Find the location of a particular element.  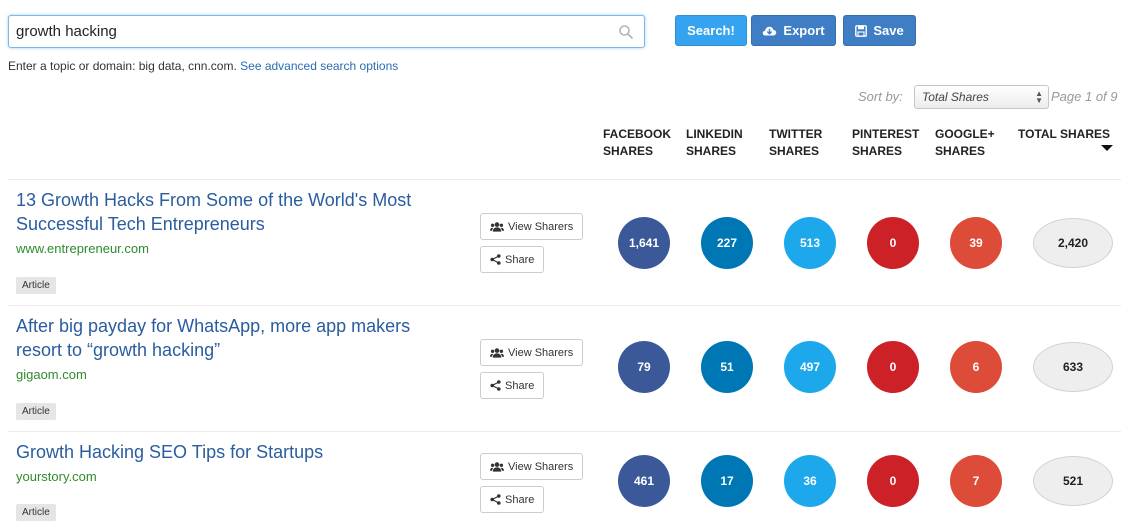

save-button-label: Save is located at coordinates (888, 30).